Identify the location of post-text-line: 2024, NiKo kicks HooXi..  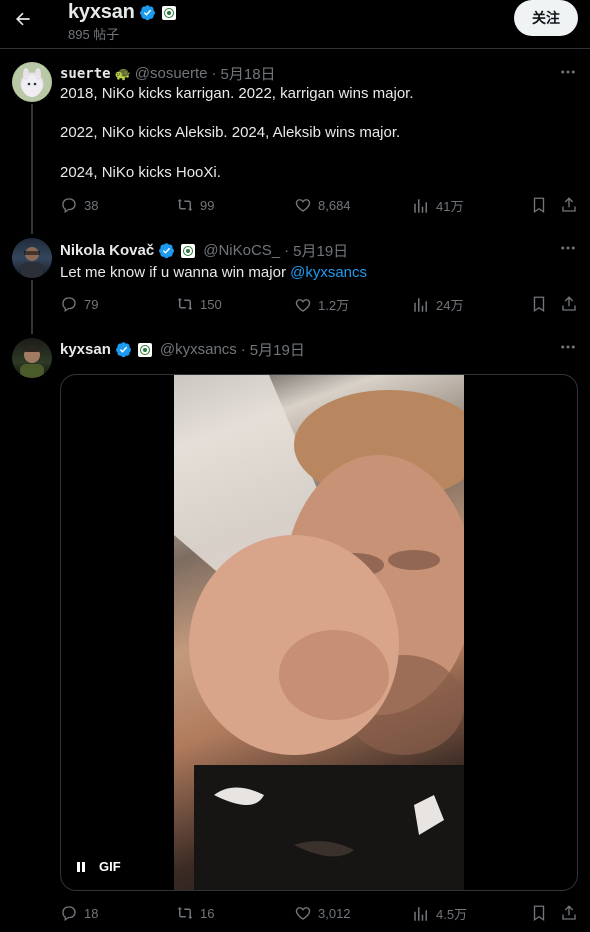
(140, 172).